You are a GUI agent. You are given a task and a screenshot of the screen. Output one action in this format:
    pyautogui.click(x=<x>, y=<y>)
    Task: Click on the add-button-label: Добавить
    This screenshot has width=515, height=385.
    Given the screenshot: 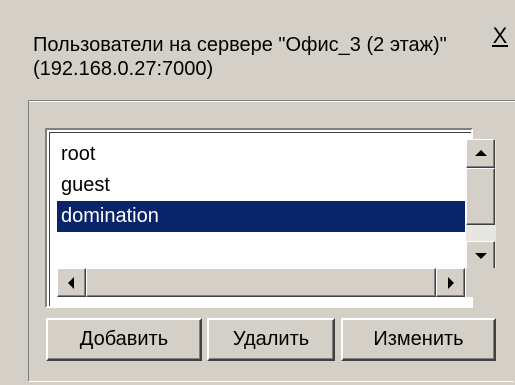 What is the action you would take?
    pyautogui.click(x=124, y=339)
    